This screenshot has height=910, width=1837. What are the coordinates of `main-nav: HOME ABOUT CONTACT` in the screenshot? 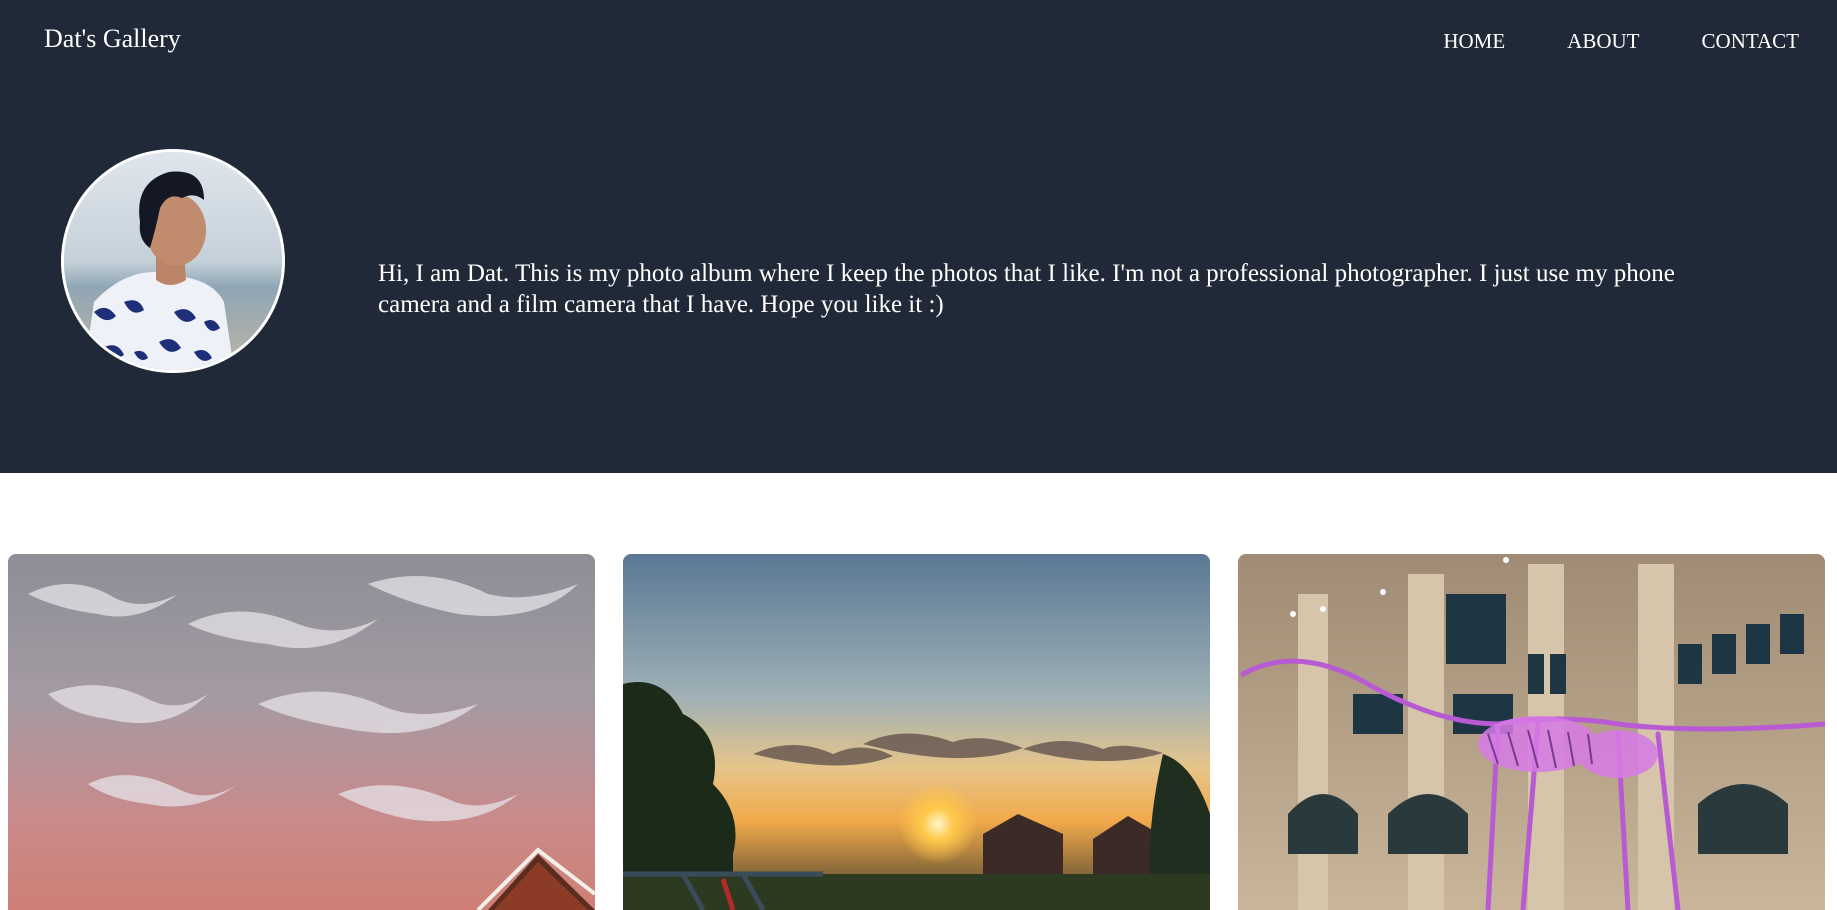 It's located at (1621, 41).